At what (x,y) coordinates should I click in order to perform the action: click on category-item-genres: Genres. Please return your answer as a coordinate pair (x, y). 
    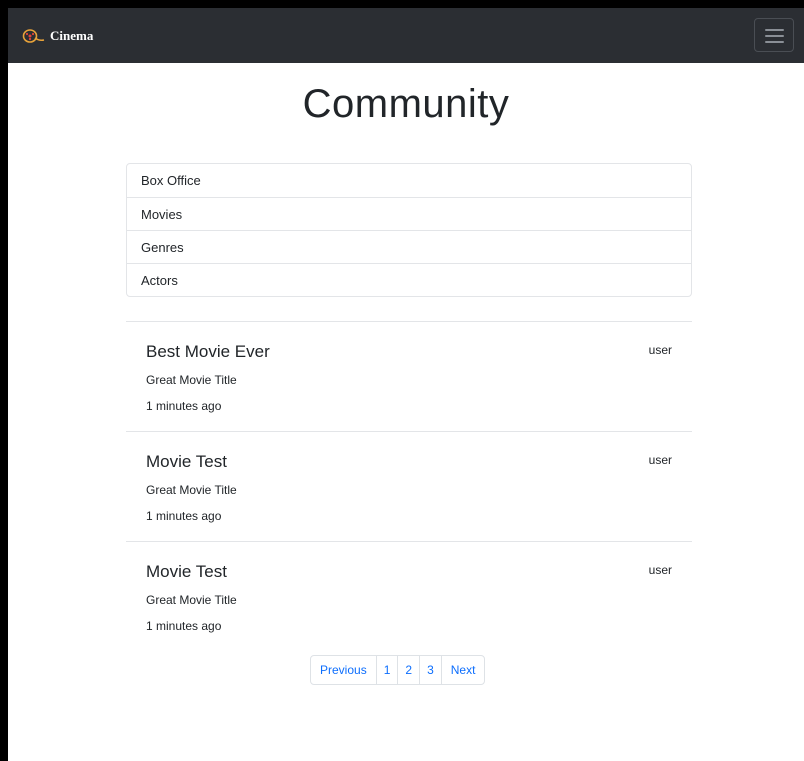
    Looking at the image, I should click on (409, 246).